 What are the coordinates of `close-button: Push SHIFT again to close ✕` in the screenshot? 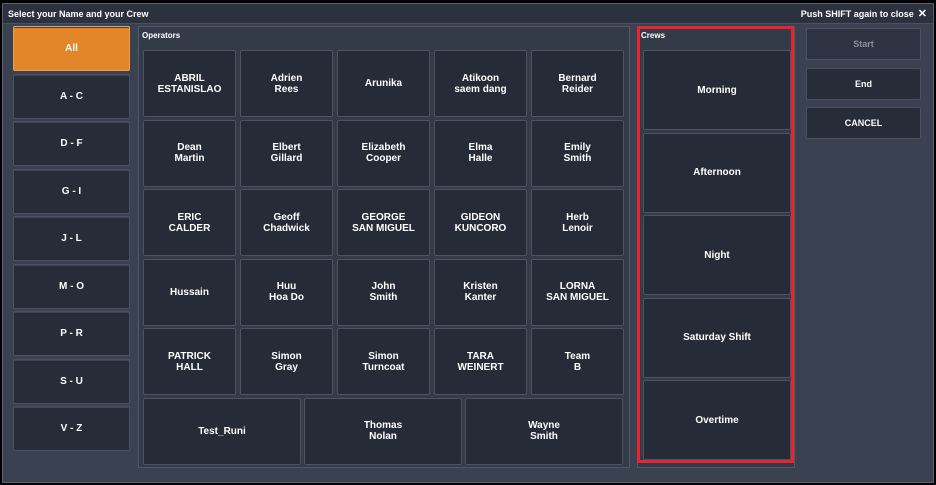 It's located at (863, 13).